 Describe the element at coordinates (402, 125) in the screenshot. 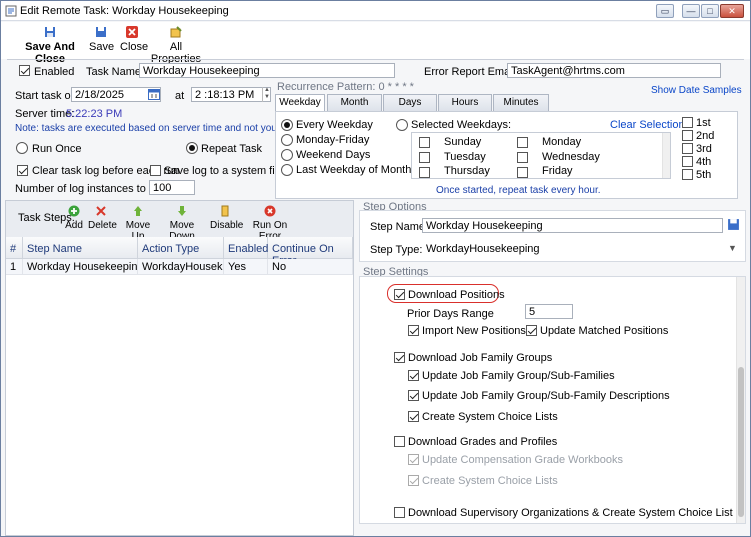

I see `selected-weekdays-radio` at that location.